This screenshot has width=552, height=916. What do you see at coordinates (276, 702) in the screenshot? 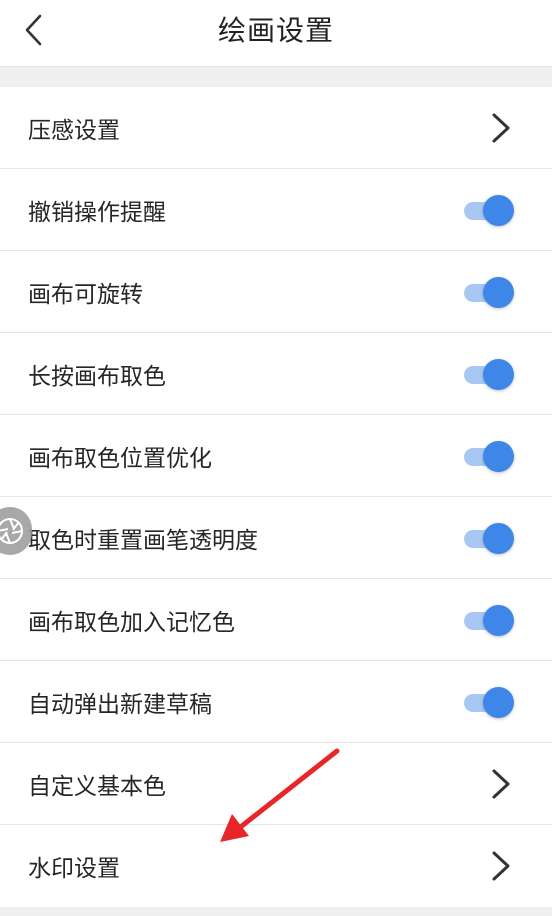
I see `setting-auto-new-draft: 自动弹出新建草稿` at bounding box center [276, 702].